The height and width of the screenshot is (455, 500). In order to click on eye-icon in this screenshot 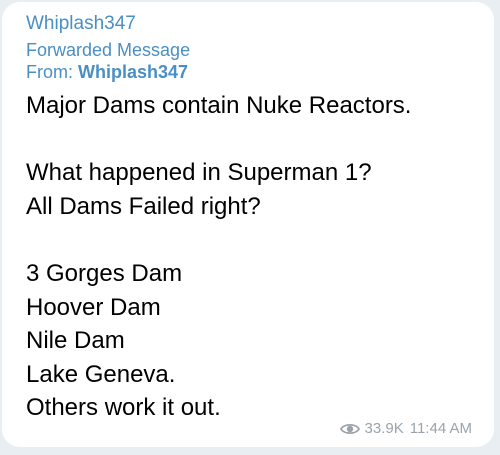, I will do `click(349, 428)`.